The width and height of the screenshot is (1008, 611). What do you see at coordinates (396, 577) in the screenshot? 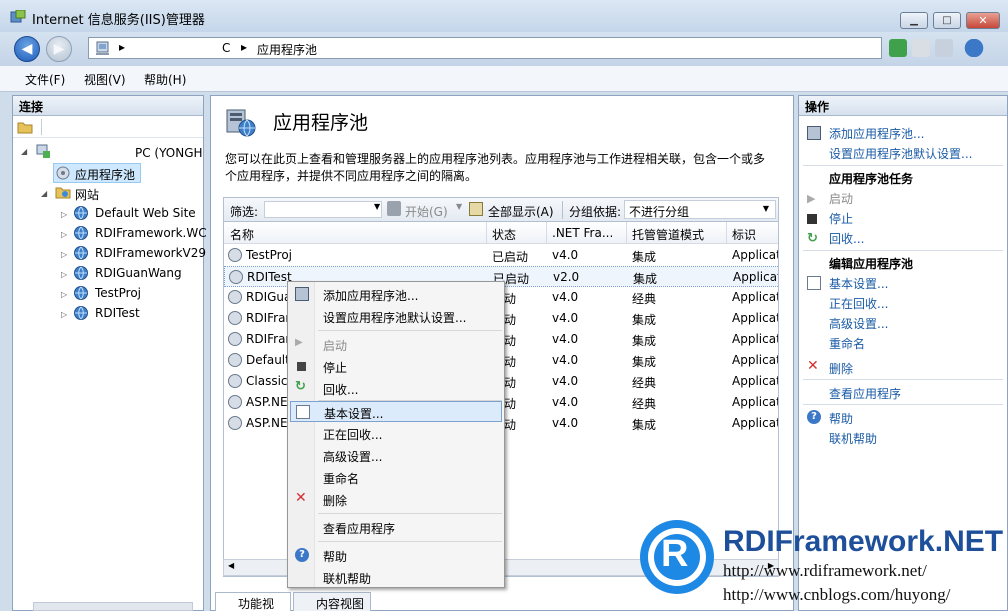
I see `ctx-online-help: 联机帮助` at bounding box center [396, 577].